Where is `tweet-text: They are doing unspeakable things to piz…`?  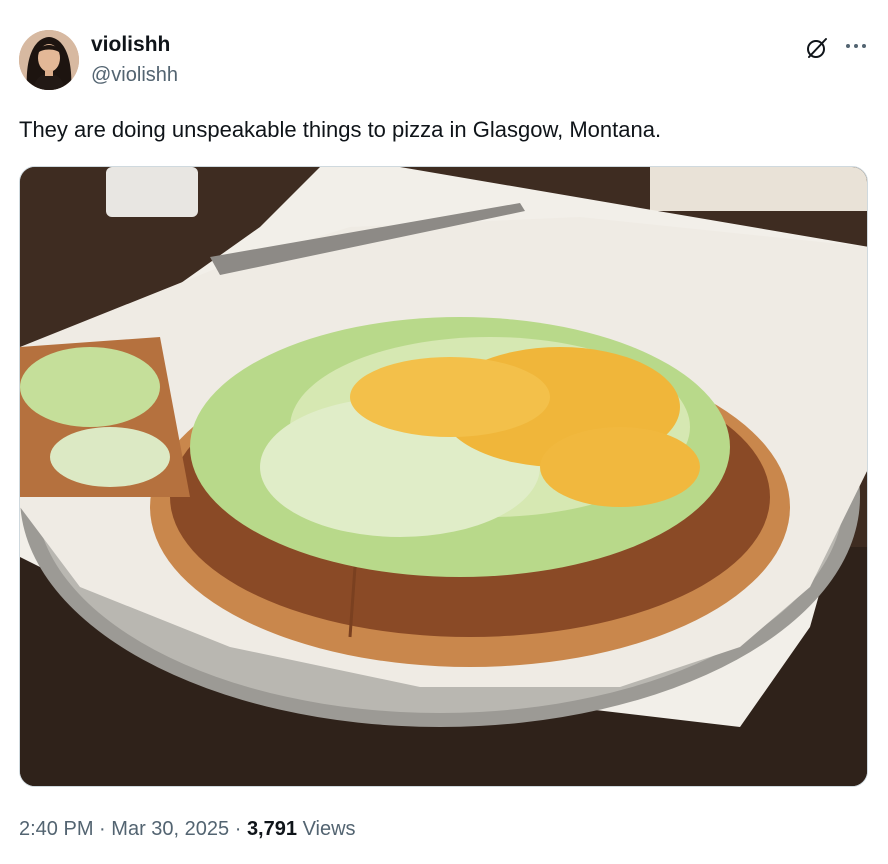 tweet-text: They are doing unspeakable things to piz… is located at coordinates (340, 129).